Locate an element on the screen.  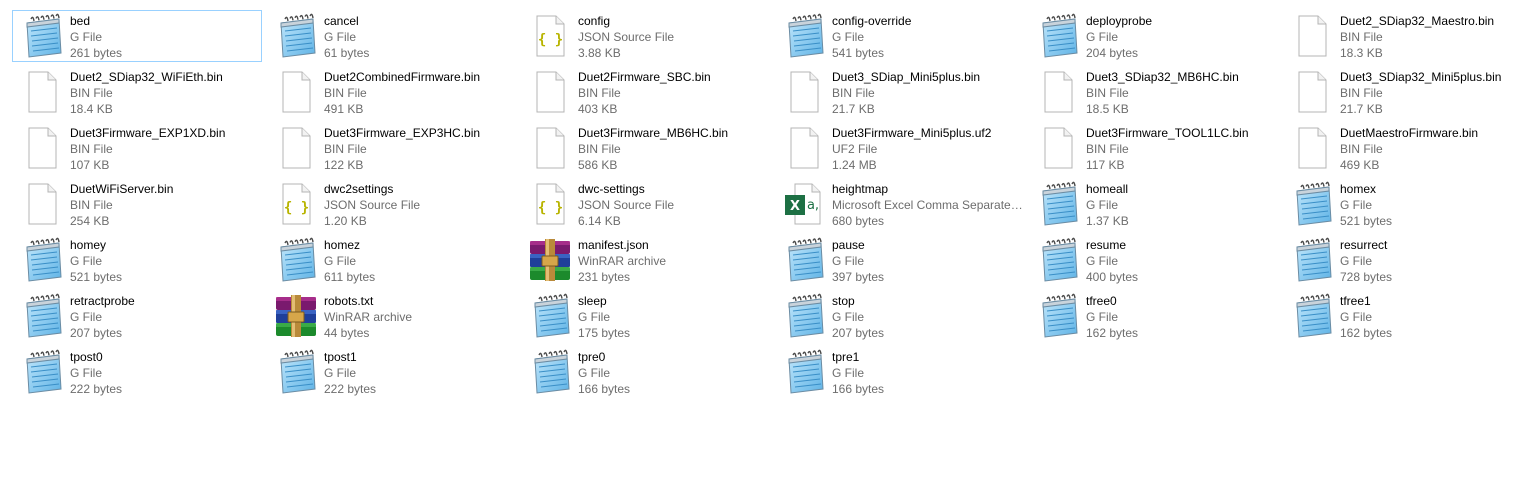
file-tile-retractprobe: retractprobe G File 207 bytes is located at coordinates (137, 316).